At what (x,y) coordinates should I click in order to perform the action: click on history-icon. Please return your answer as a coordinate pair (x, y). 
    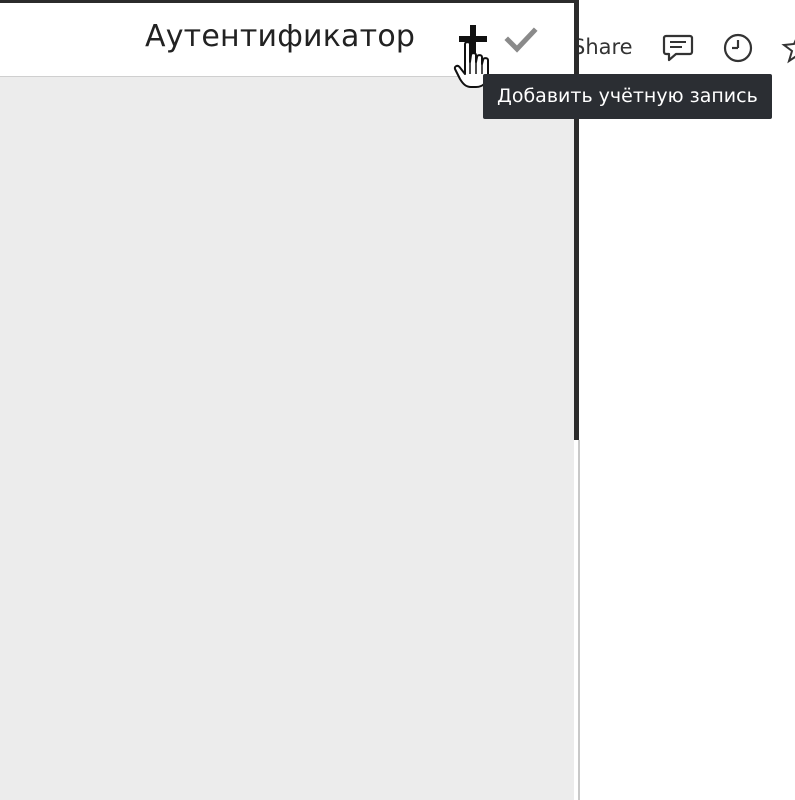
    Looking at the image, I should click on (738, 48).